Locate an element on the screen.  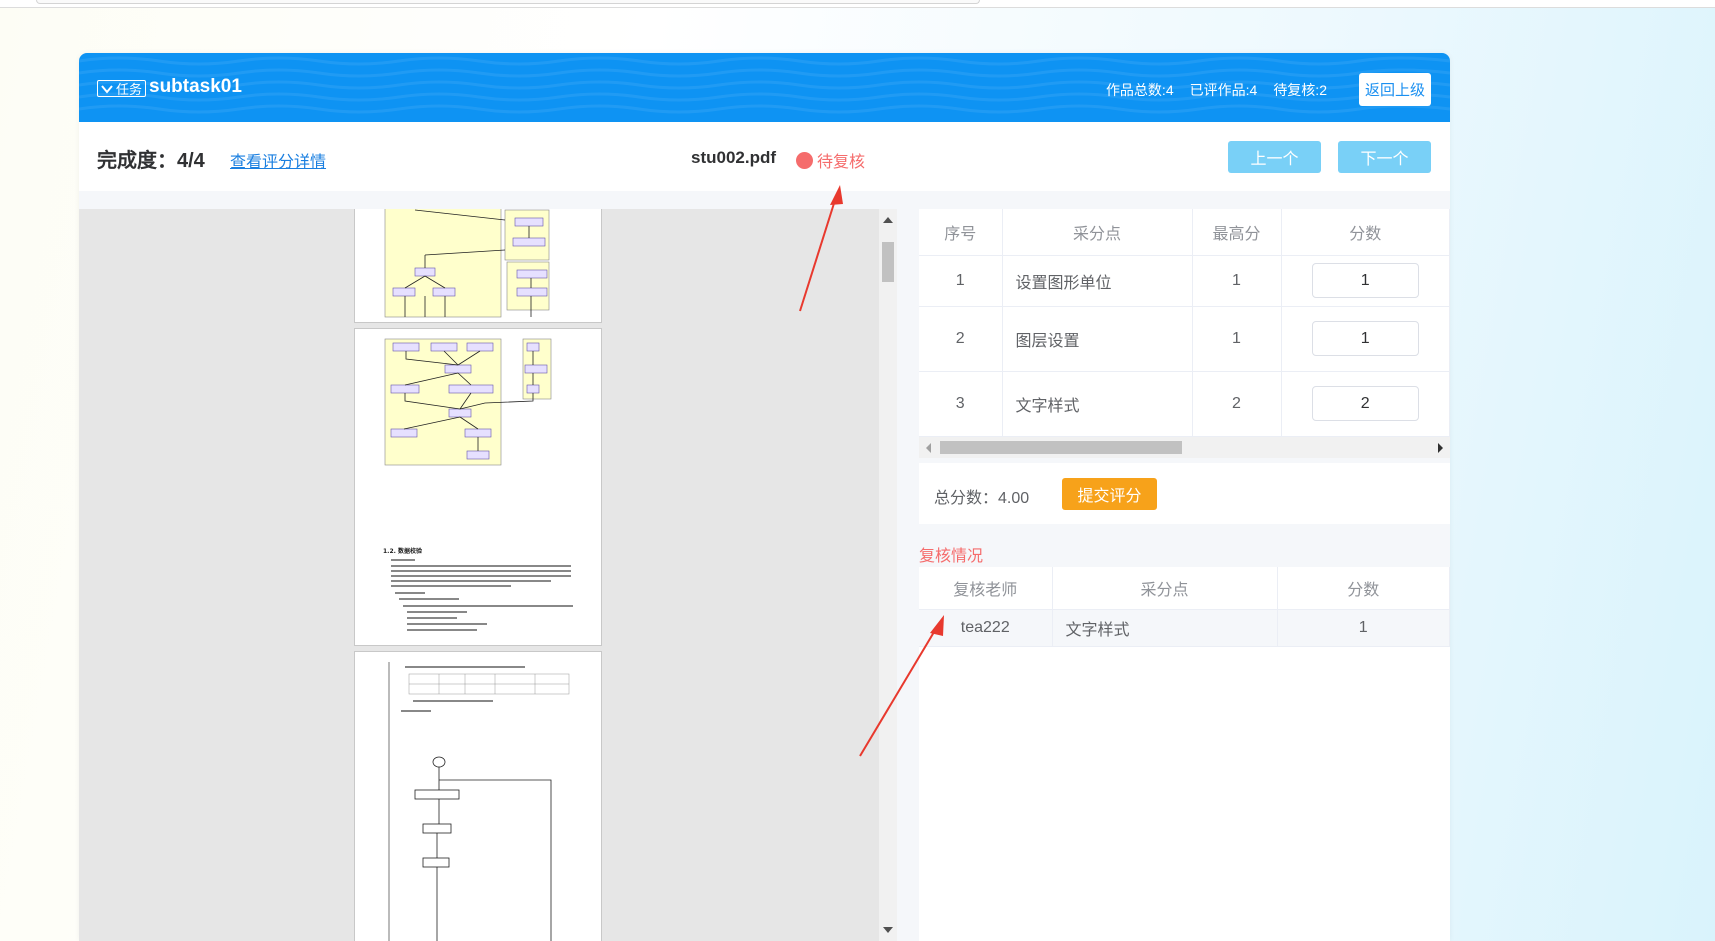
status-badge: 待复核 is located at coordinates (830, 160).